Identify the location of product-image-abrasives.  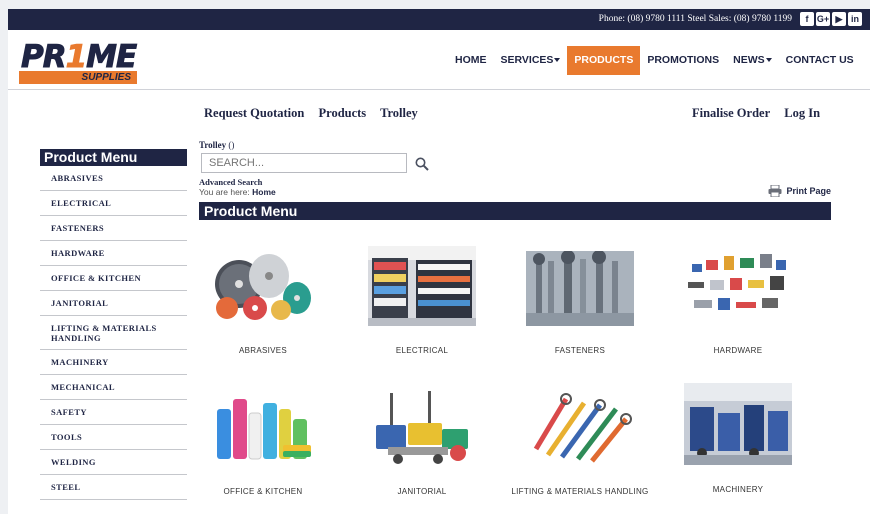
(263, 286).